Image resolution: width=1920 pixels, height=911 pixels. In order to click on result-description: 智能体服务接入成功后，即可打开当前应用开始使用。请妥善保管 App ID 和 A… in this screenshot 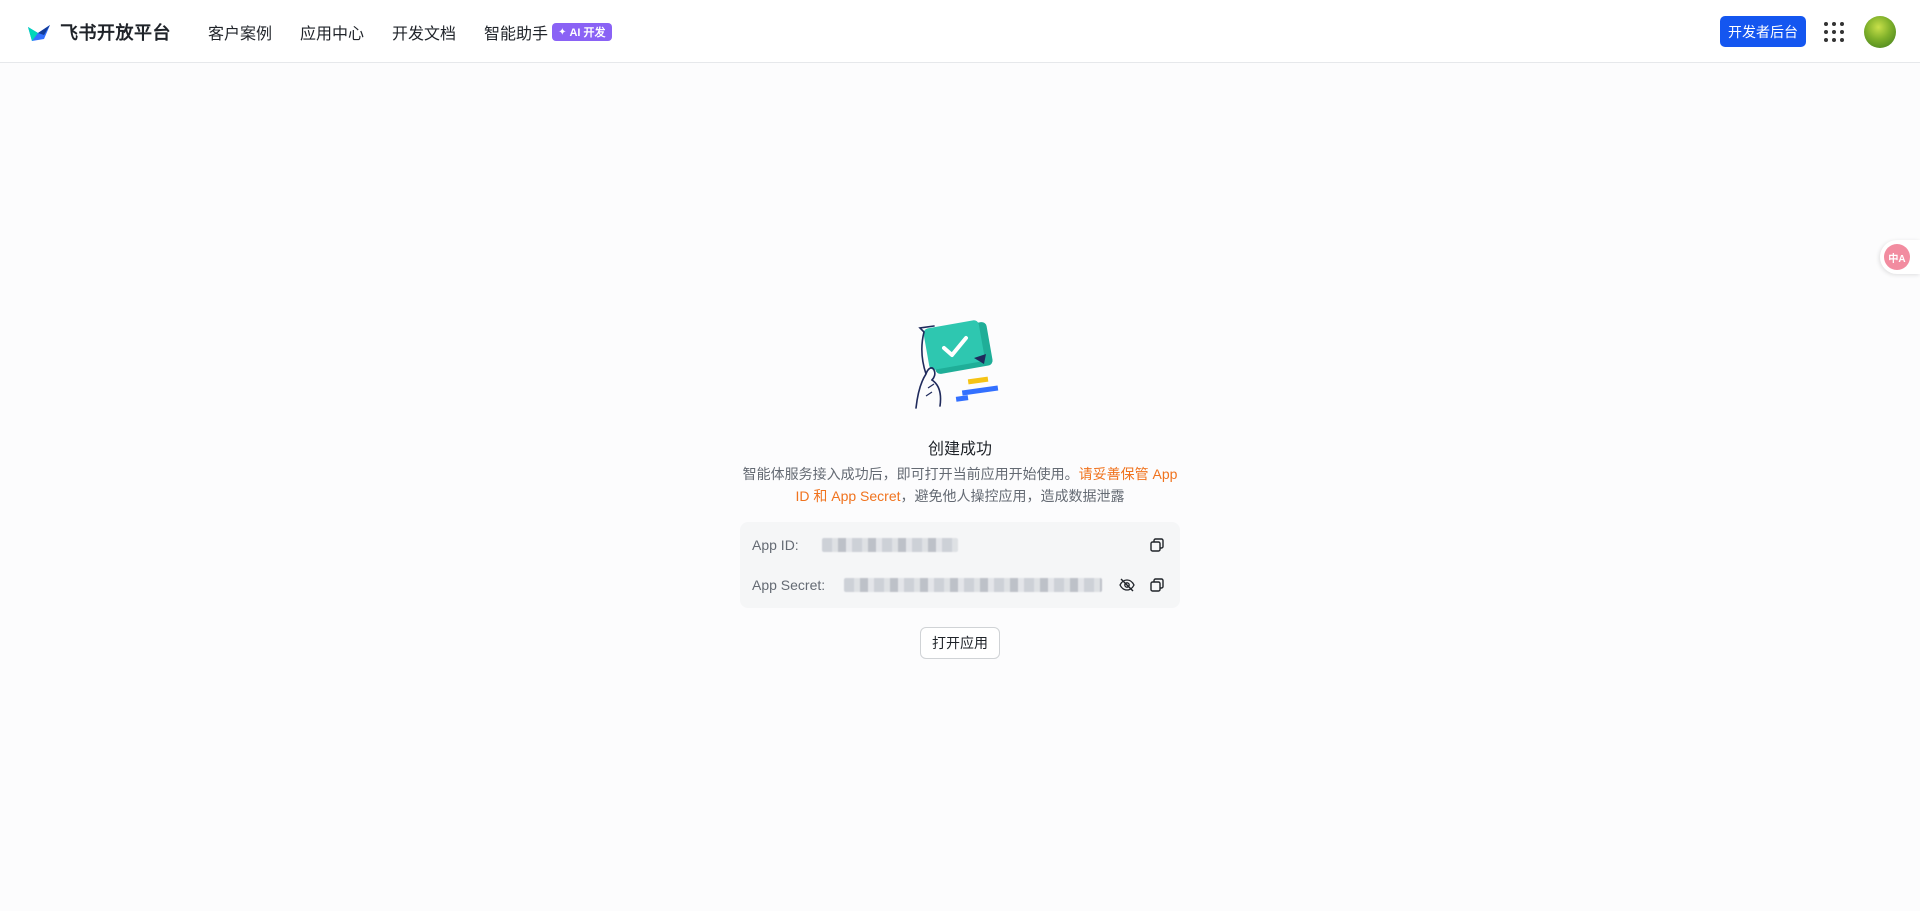, I will do `click(960, 485)`.